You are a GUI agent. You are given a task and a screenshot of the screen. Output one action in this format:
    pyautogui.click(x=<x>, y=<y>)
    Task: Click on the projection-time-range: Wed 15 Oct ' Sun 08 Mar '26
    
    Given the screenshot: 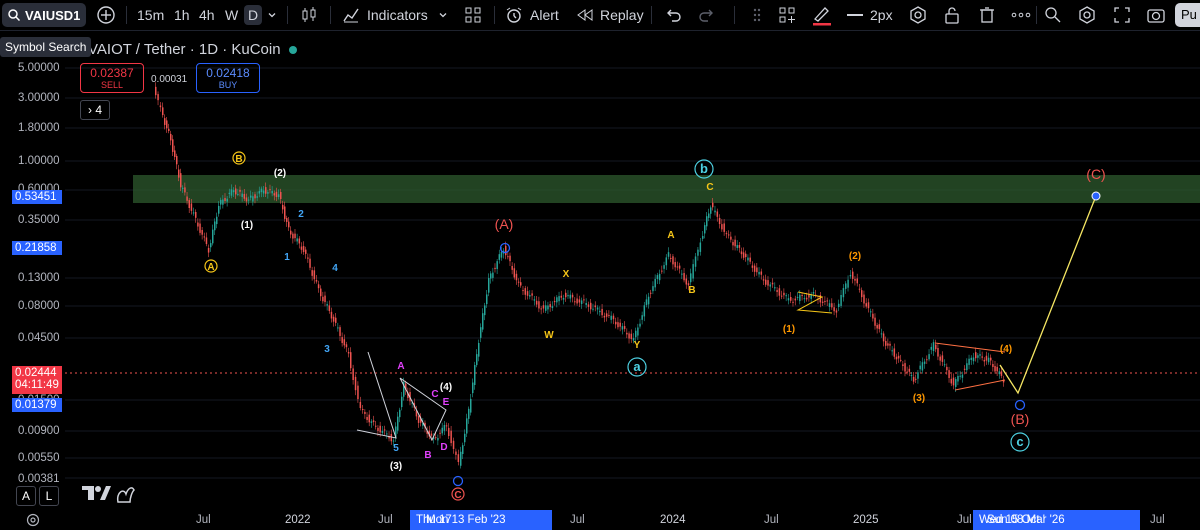 What is the action you would take?
    pyautogui.click(x=1056, y=520)
    